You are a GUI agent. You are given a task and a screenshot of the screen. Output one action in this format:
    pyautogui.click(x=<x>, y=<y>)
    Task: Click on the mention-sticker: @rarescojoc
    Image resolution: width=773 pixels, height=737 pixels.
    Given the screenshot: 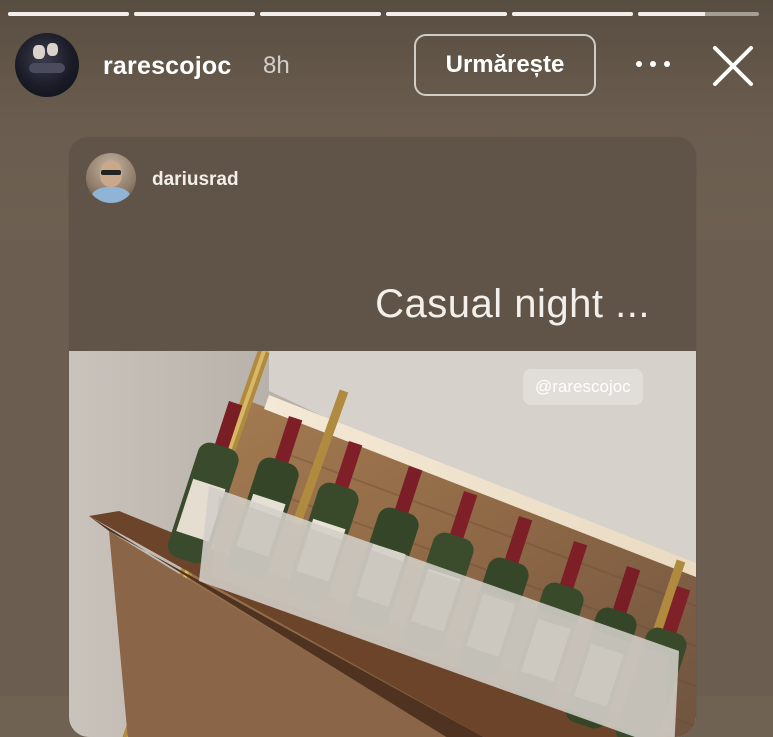 What is the action you would take?
    pyautogui.click(x=583, y=387)
    